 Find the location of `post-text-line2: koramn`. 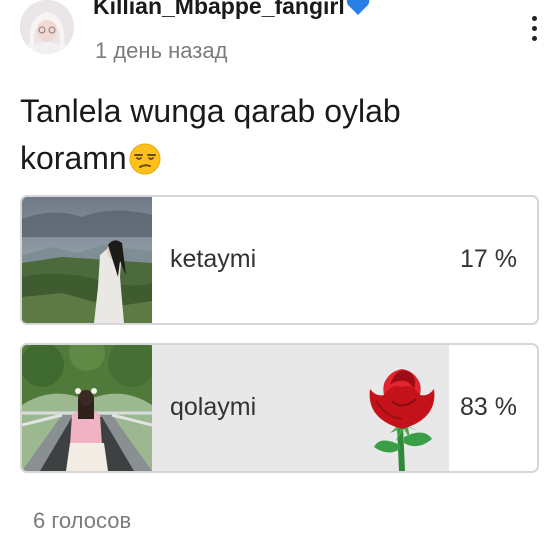

post-text-line2: koramn is located at coordinates (73, 158).